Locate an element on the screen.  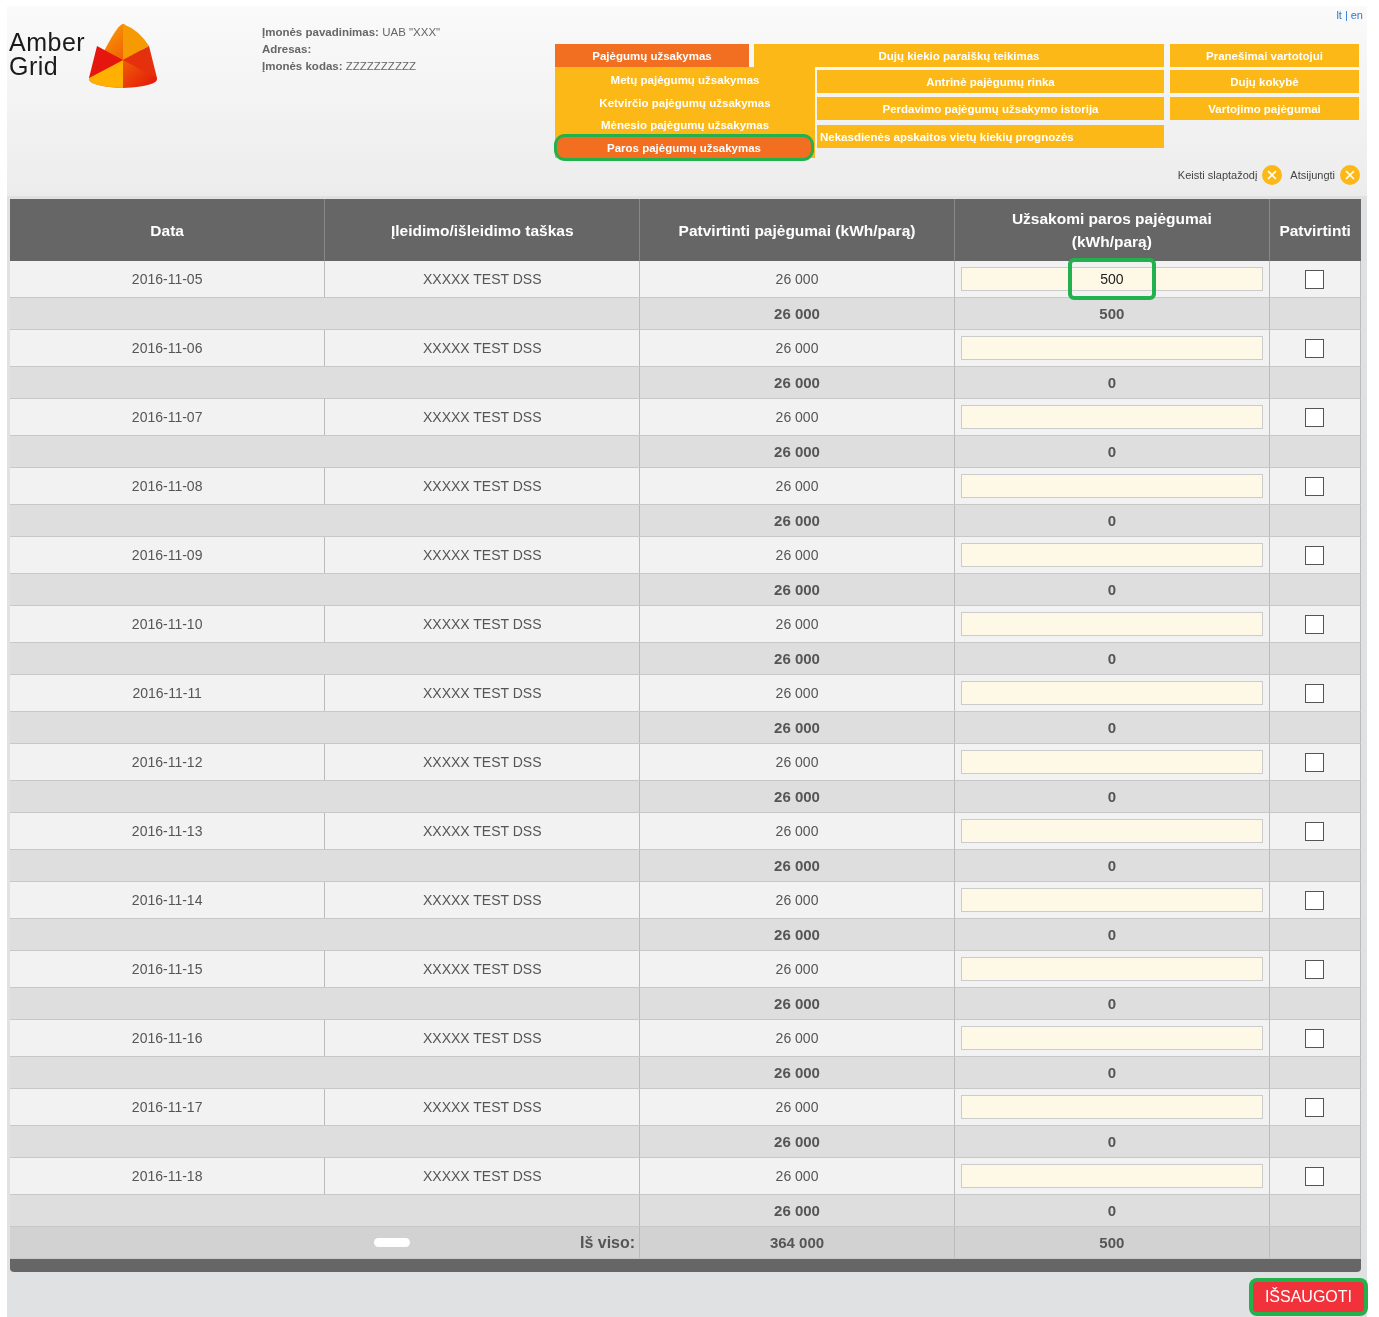
submenu-item: Ketvirčio pajėgumų užsakymas is located at coordinates (685, 102).